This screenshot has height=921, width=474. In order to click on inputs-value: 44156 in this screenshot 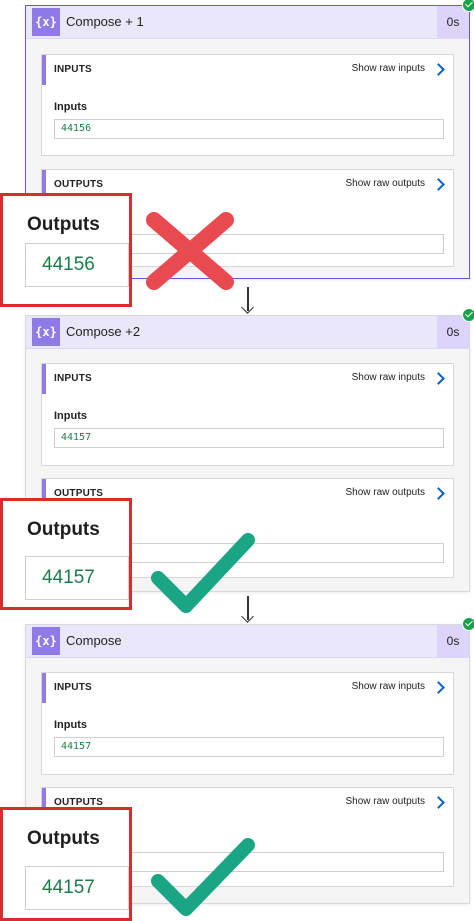, I will do `click(76, 128)`.